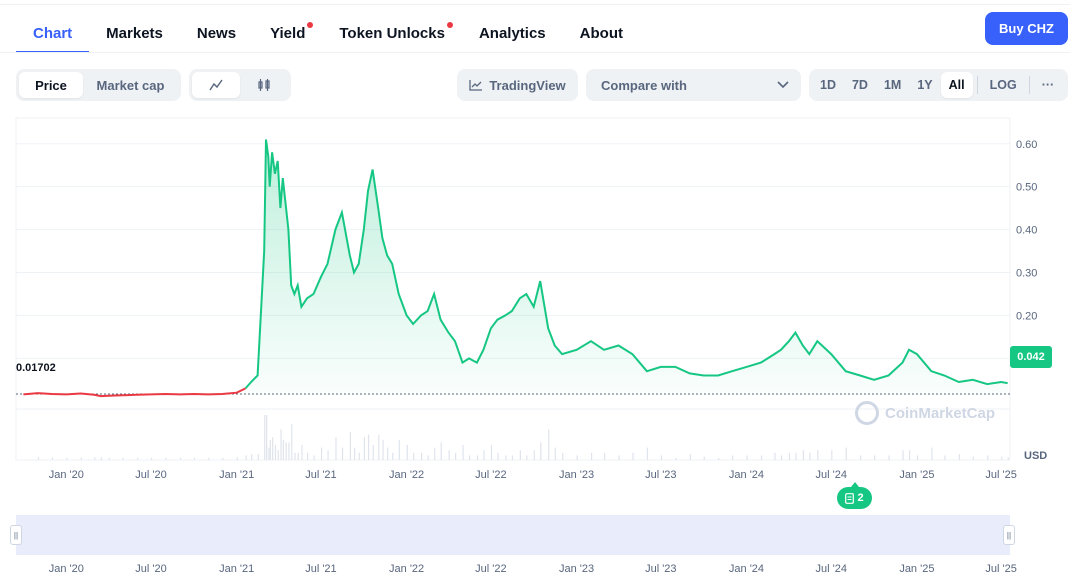 The width and height of the screenshot is (1070, 588). Describe the element at coordinates (601, 38) in the screenshot. I see `tab-about: About` at that location.